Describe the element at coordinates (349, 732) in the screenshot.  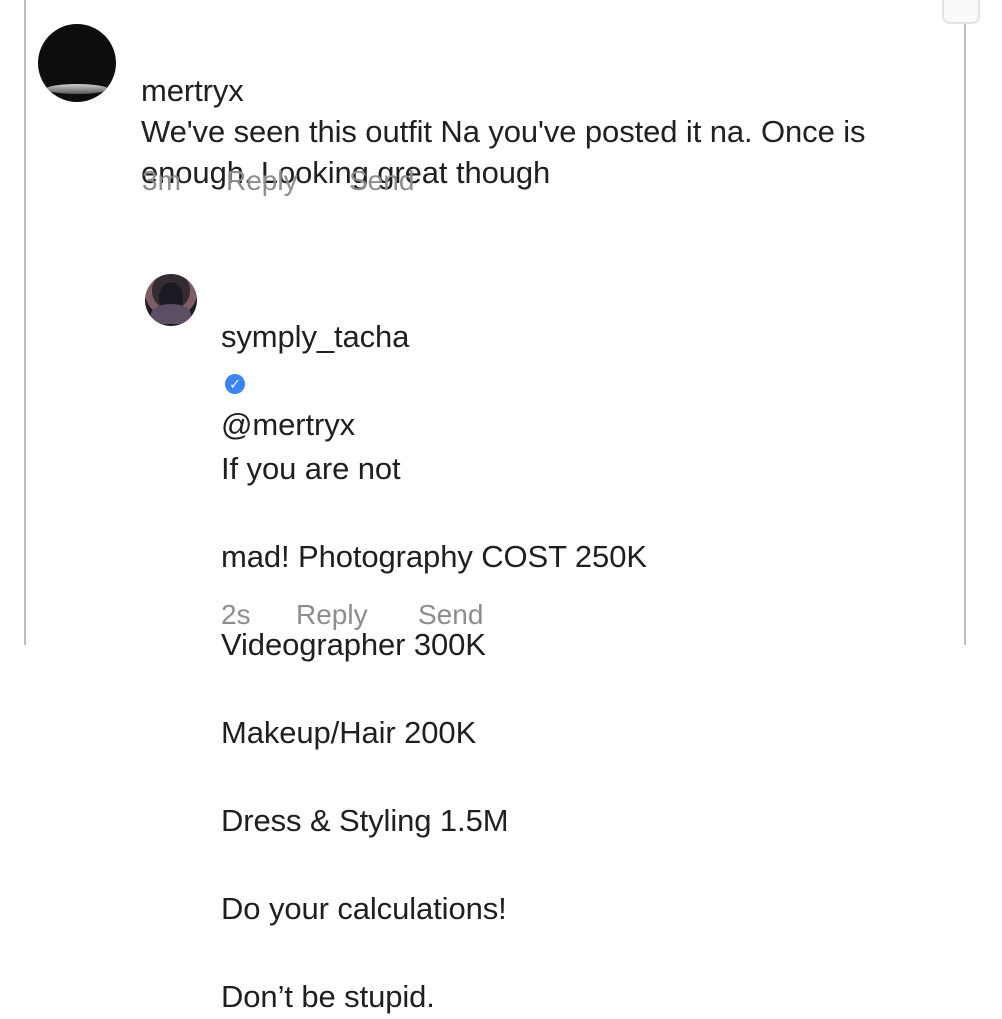
I see `reply-line-4: Makeup/Hair 200K` at that location.